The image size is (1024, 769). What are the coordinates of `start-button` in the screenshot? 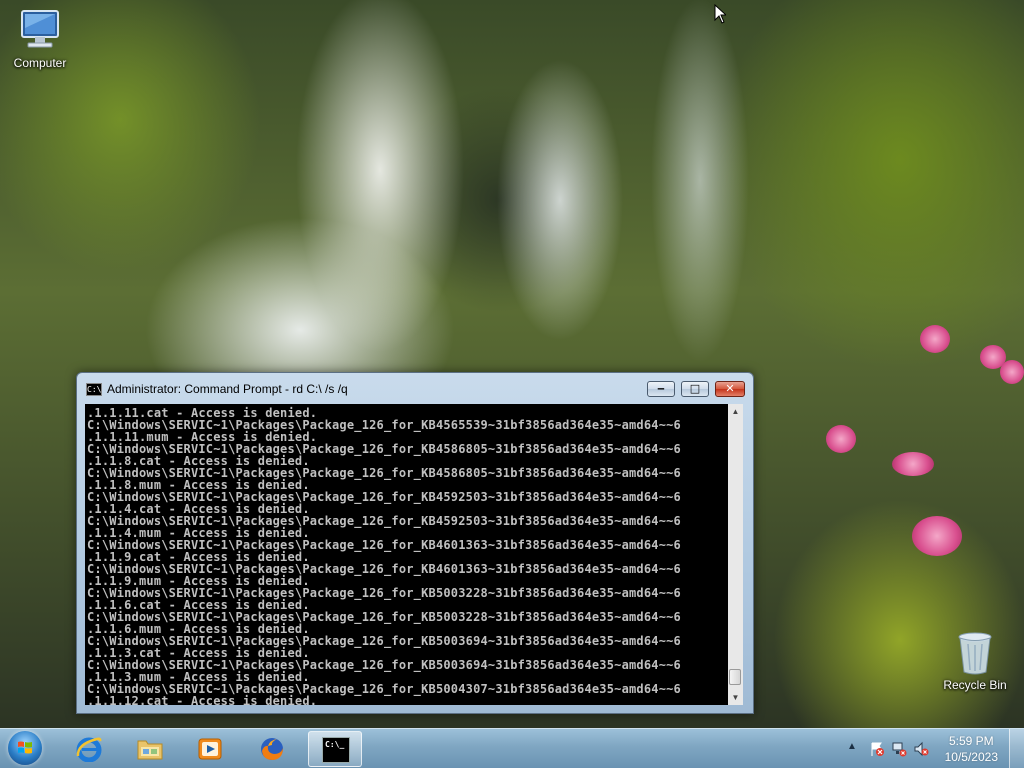 It's located at (26, 749).